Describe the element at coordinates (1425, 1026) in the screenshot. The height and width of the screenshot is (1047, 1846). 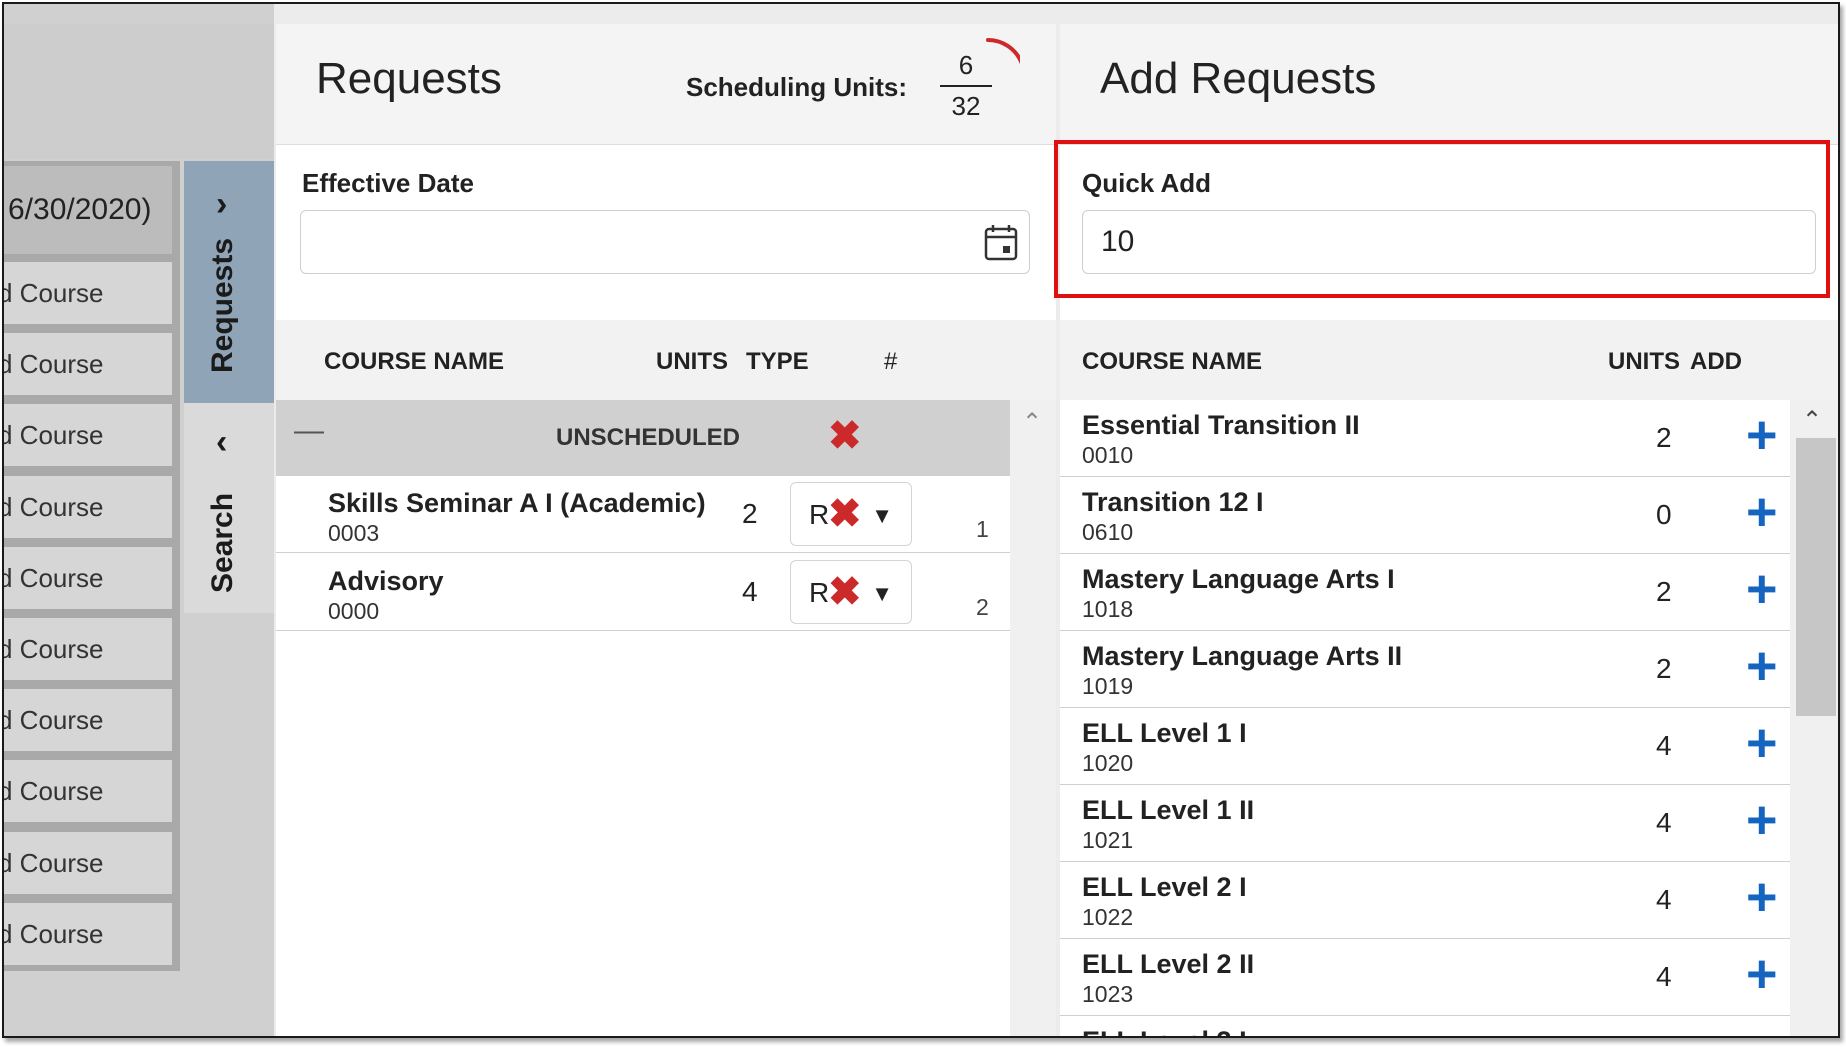
I see `add-course-row: ELL Level 3 I +` at that location.